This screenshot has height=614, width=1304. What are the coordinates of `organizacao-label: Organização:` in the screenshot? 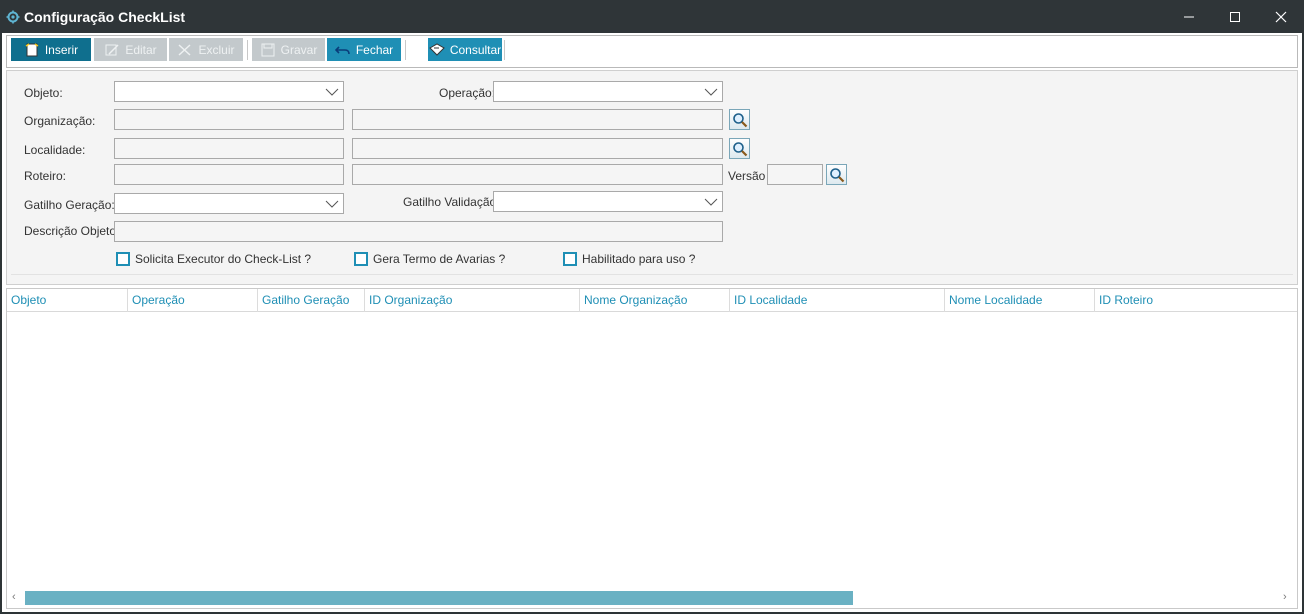 It's located at (60, 121).